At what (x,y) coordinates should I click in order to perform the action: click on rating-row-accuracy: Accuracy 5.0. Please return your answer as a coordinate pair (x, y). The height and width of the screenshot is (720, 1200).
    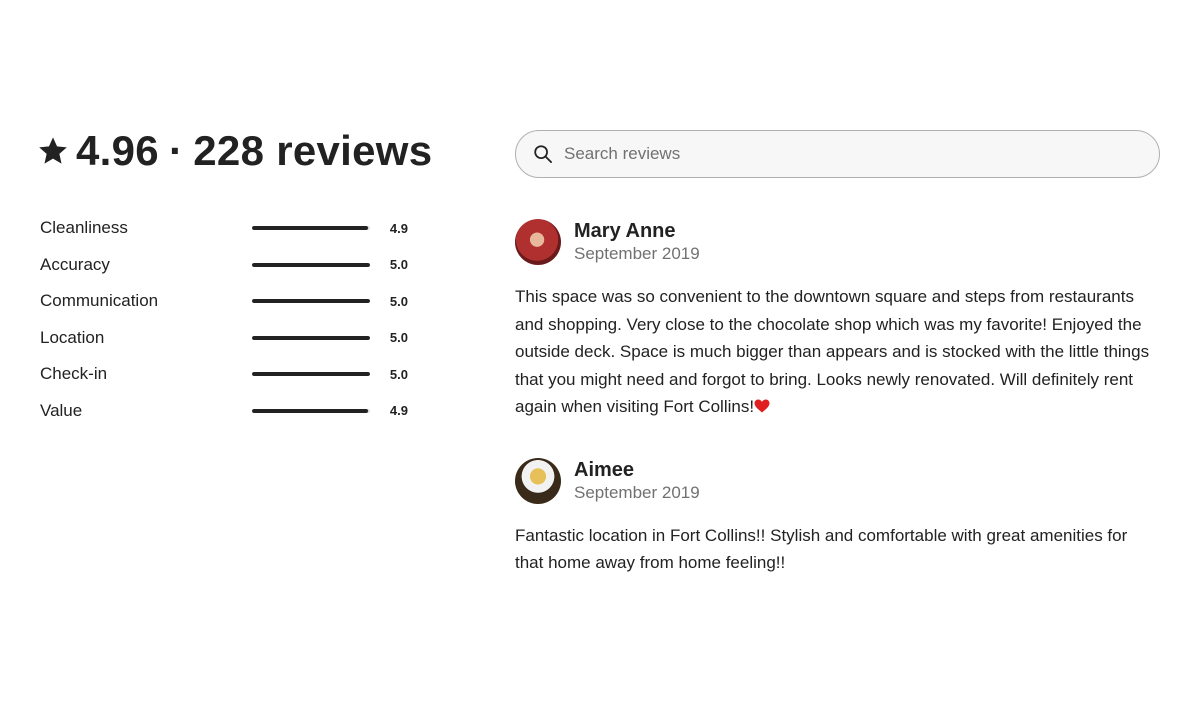
    Looking at the image, I should click on (225, 265).